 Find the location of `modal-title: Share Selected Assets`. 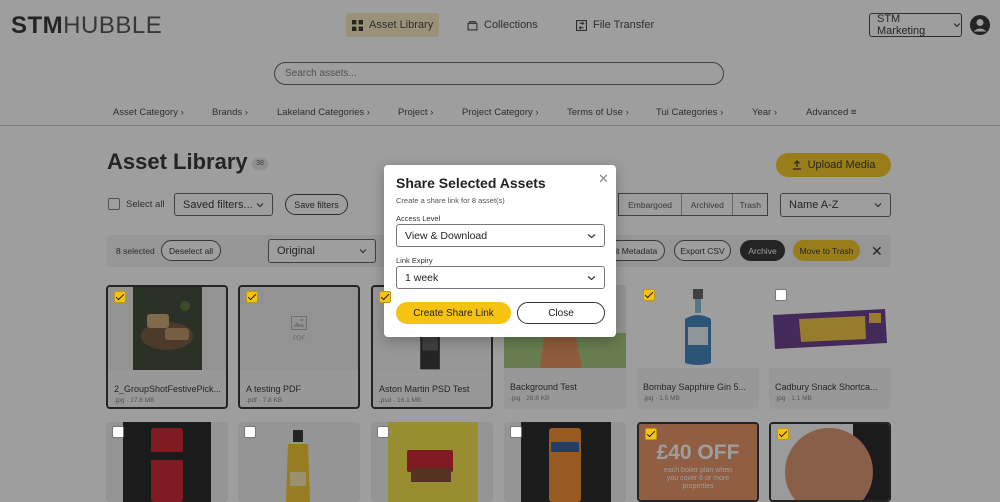

modal-title: Share Selected Assets is located at coordinates (471, 183).